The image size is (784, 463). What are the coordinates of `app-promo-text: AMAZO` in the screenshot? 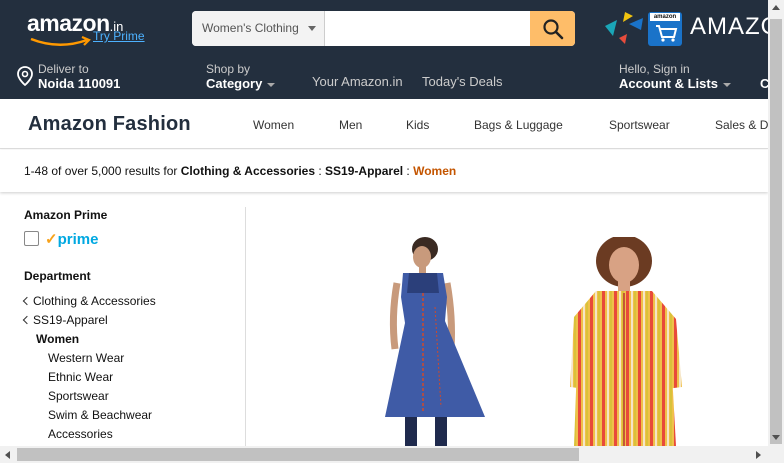 It's located at (735, 26).